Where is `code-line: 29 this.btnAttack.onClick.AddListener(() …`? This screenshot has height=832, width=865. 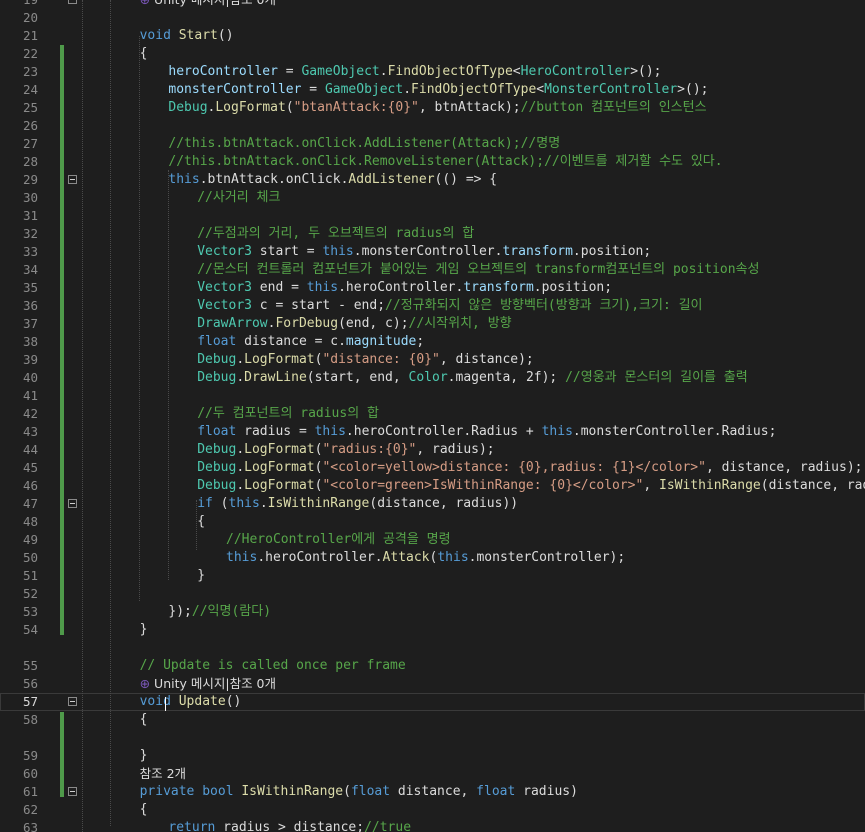 code-line: 29 this.btnAttack.onClick.AddListener(() … is located at coordinates (432, 180).